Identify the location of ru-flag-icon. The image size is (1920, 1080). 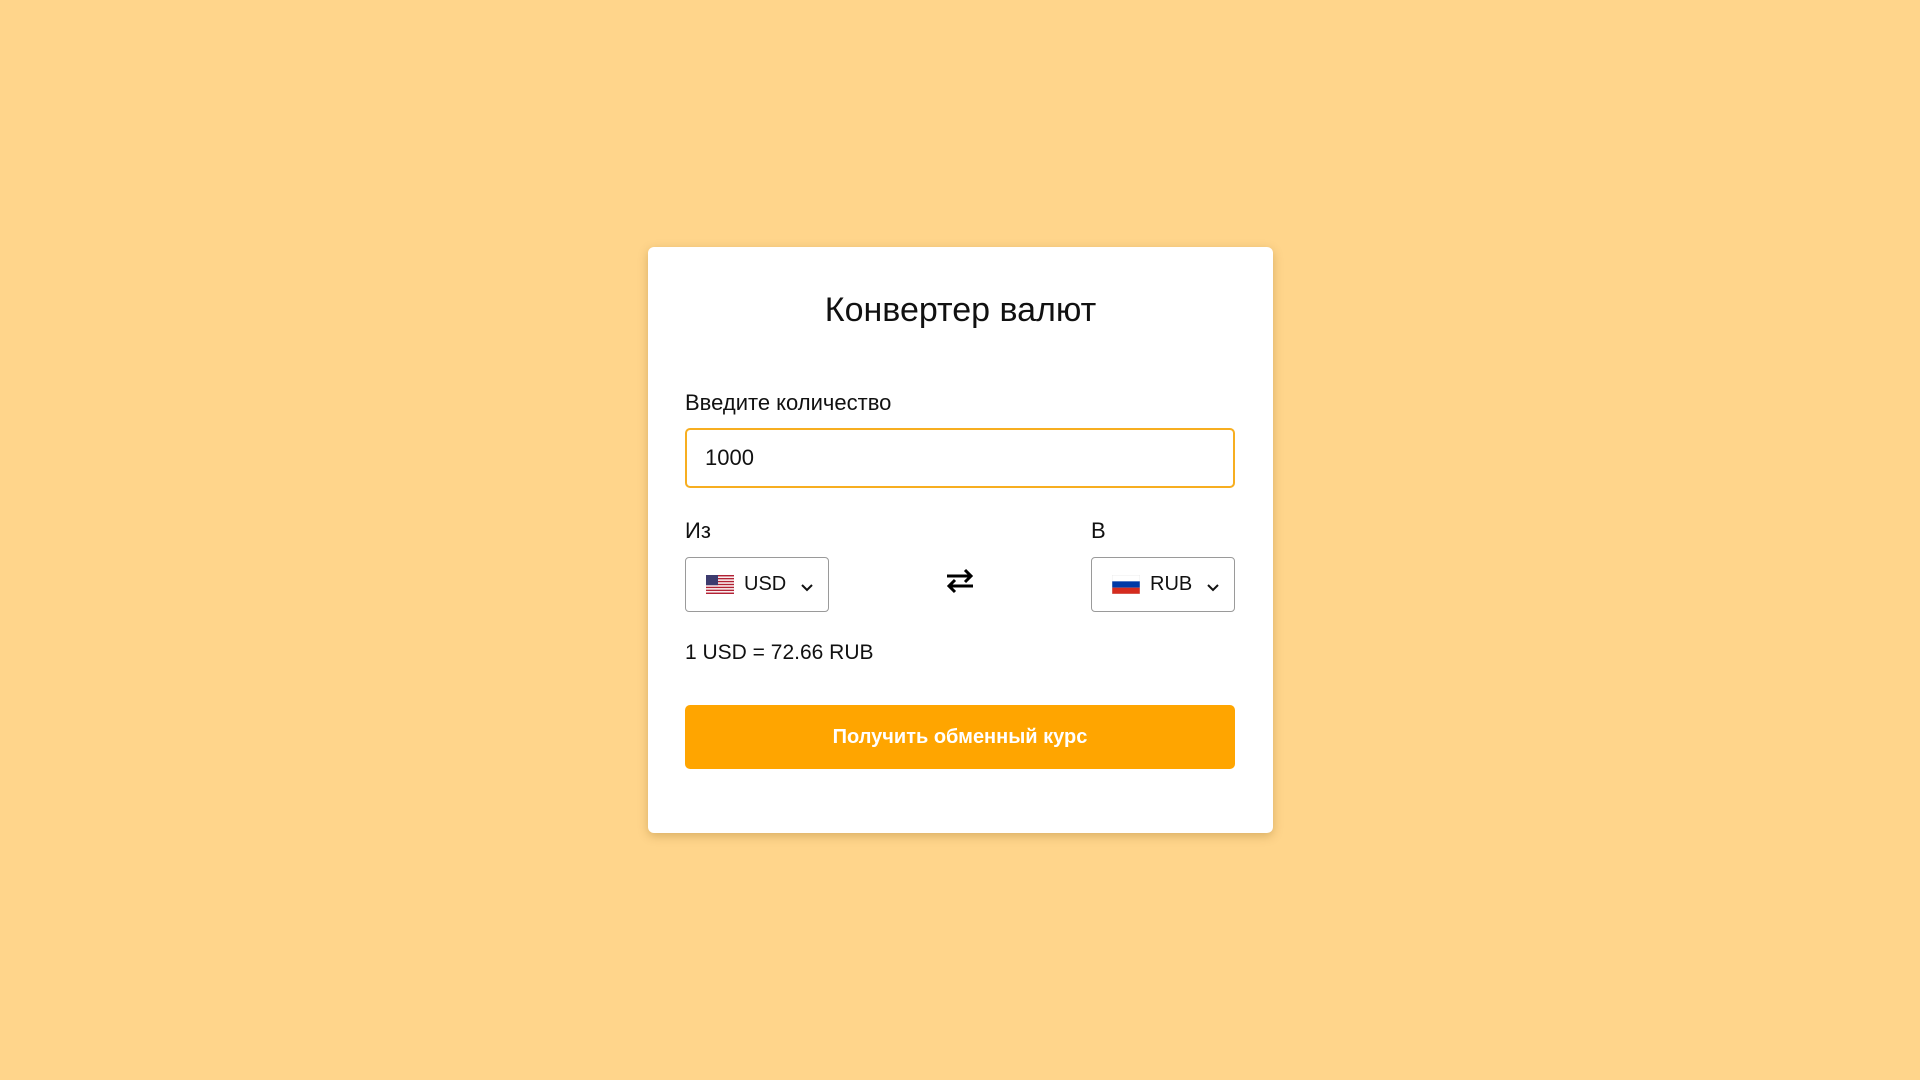
(1126, 584).